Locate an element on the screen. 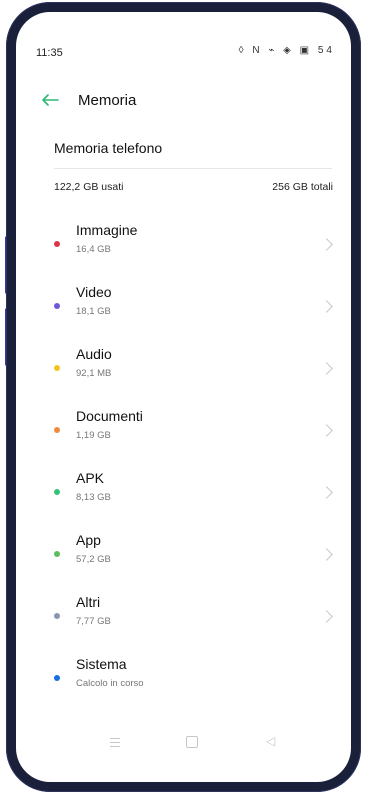  usage-divider is located at coordinates (193, 168).